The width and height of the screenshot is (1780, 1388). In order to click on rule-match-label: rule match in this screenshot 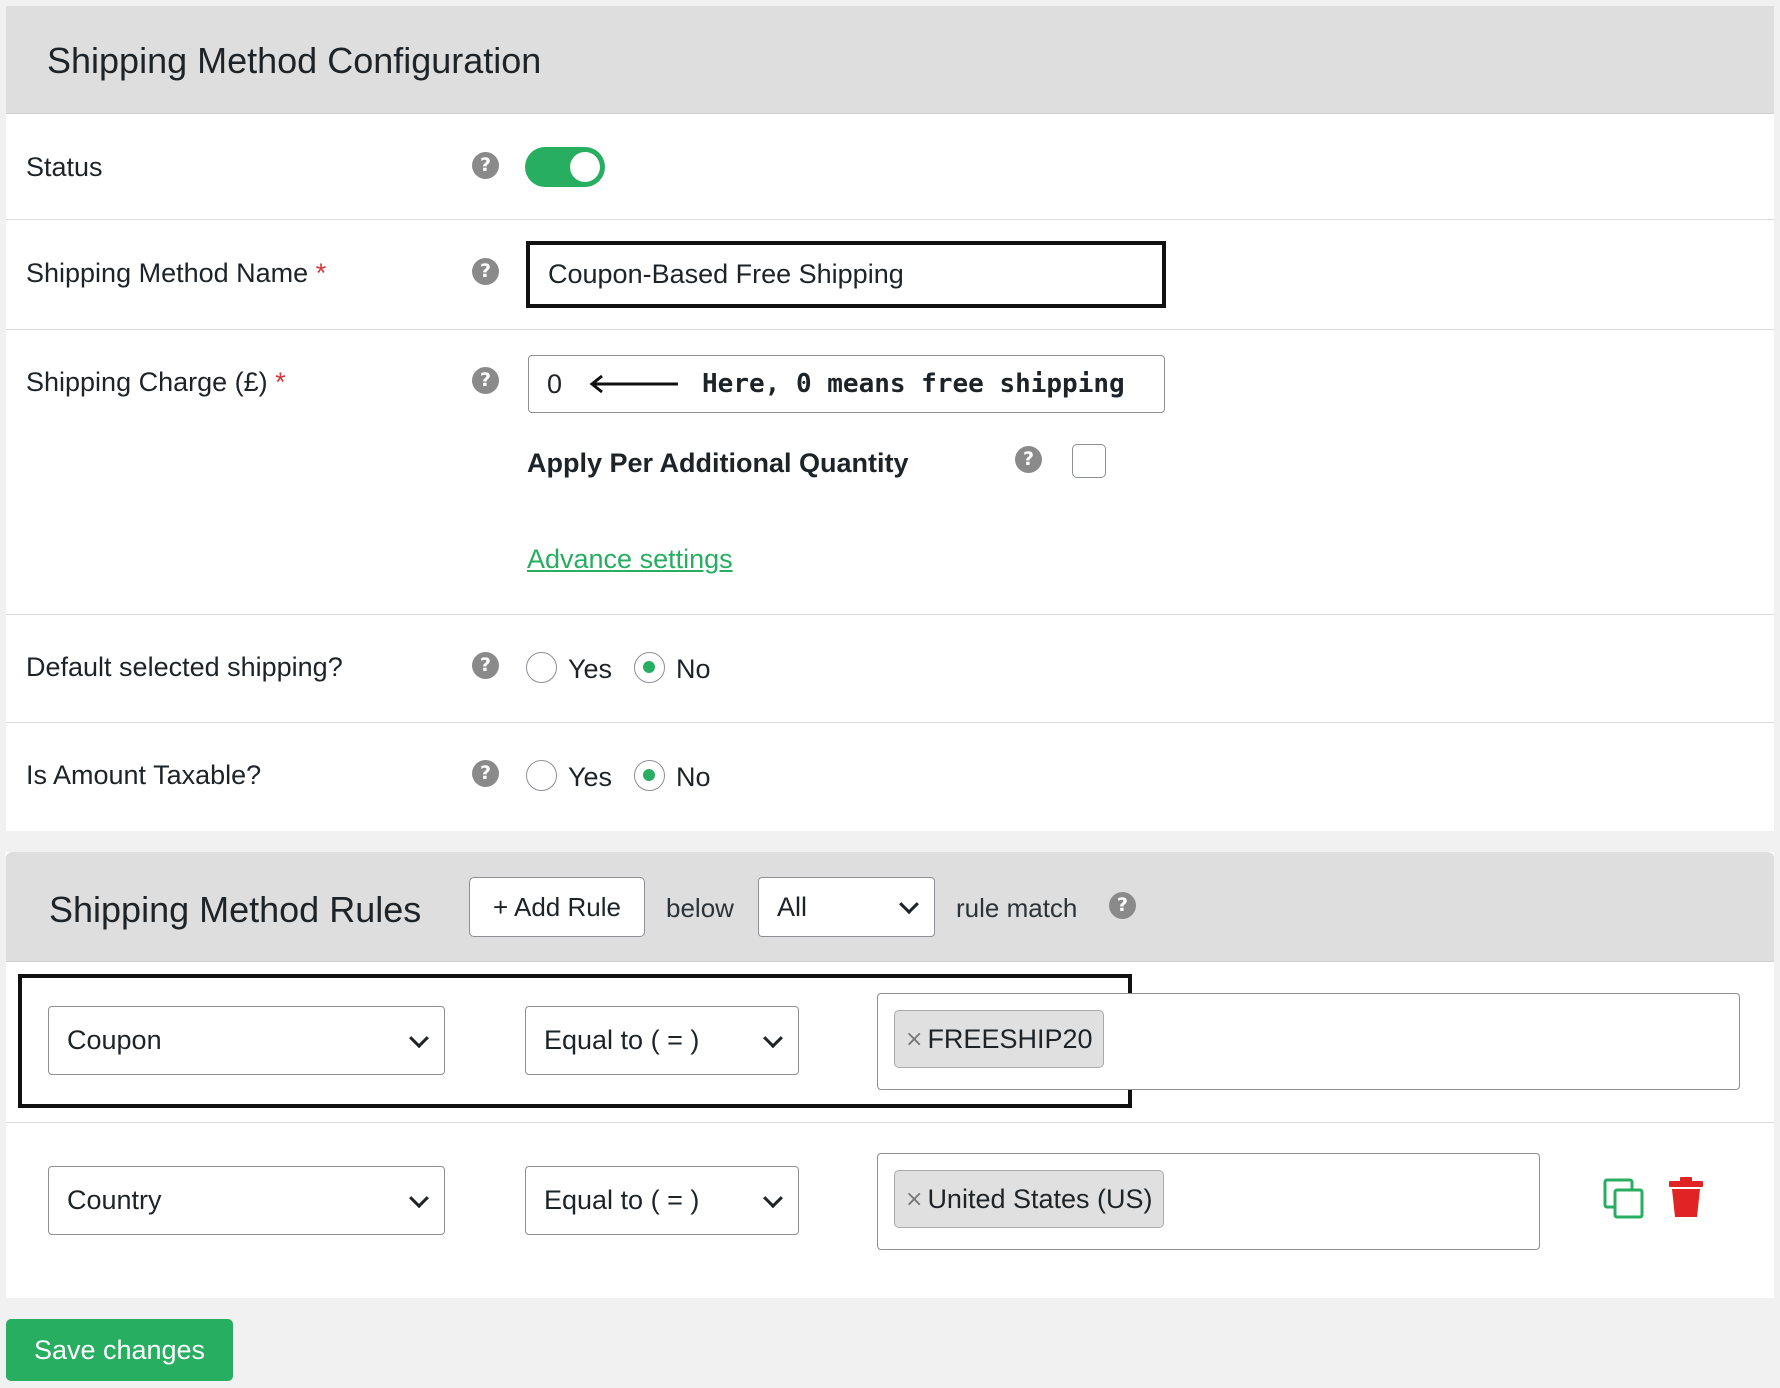, I will do `click(1017, 908)`.